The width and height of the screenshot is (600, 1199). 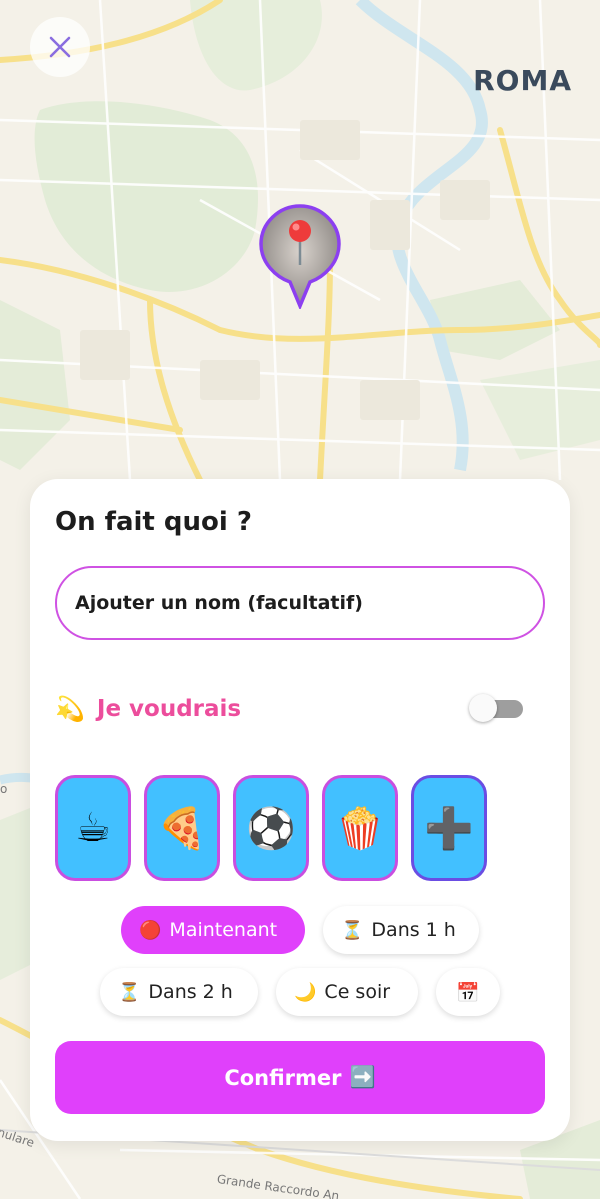 What do you see at coordinates (190, 992) in the screenshot?
I see `chip-label: Dans 2 h` at bounding box center [190, 992].